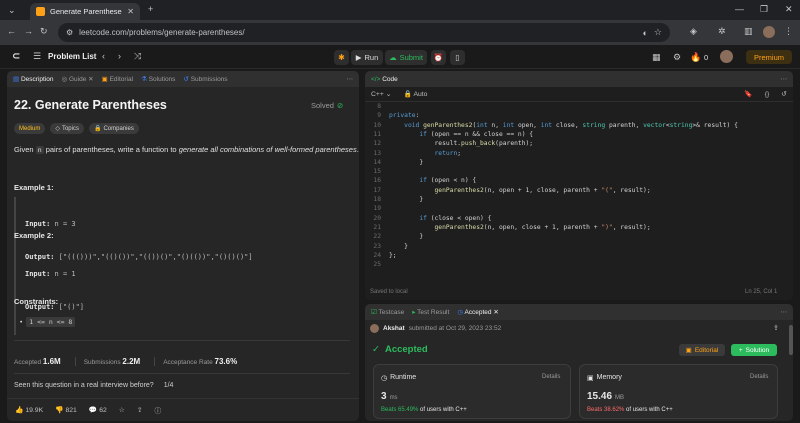  I want to click on close-window-icon: ✕, so click(789, 9).